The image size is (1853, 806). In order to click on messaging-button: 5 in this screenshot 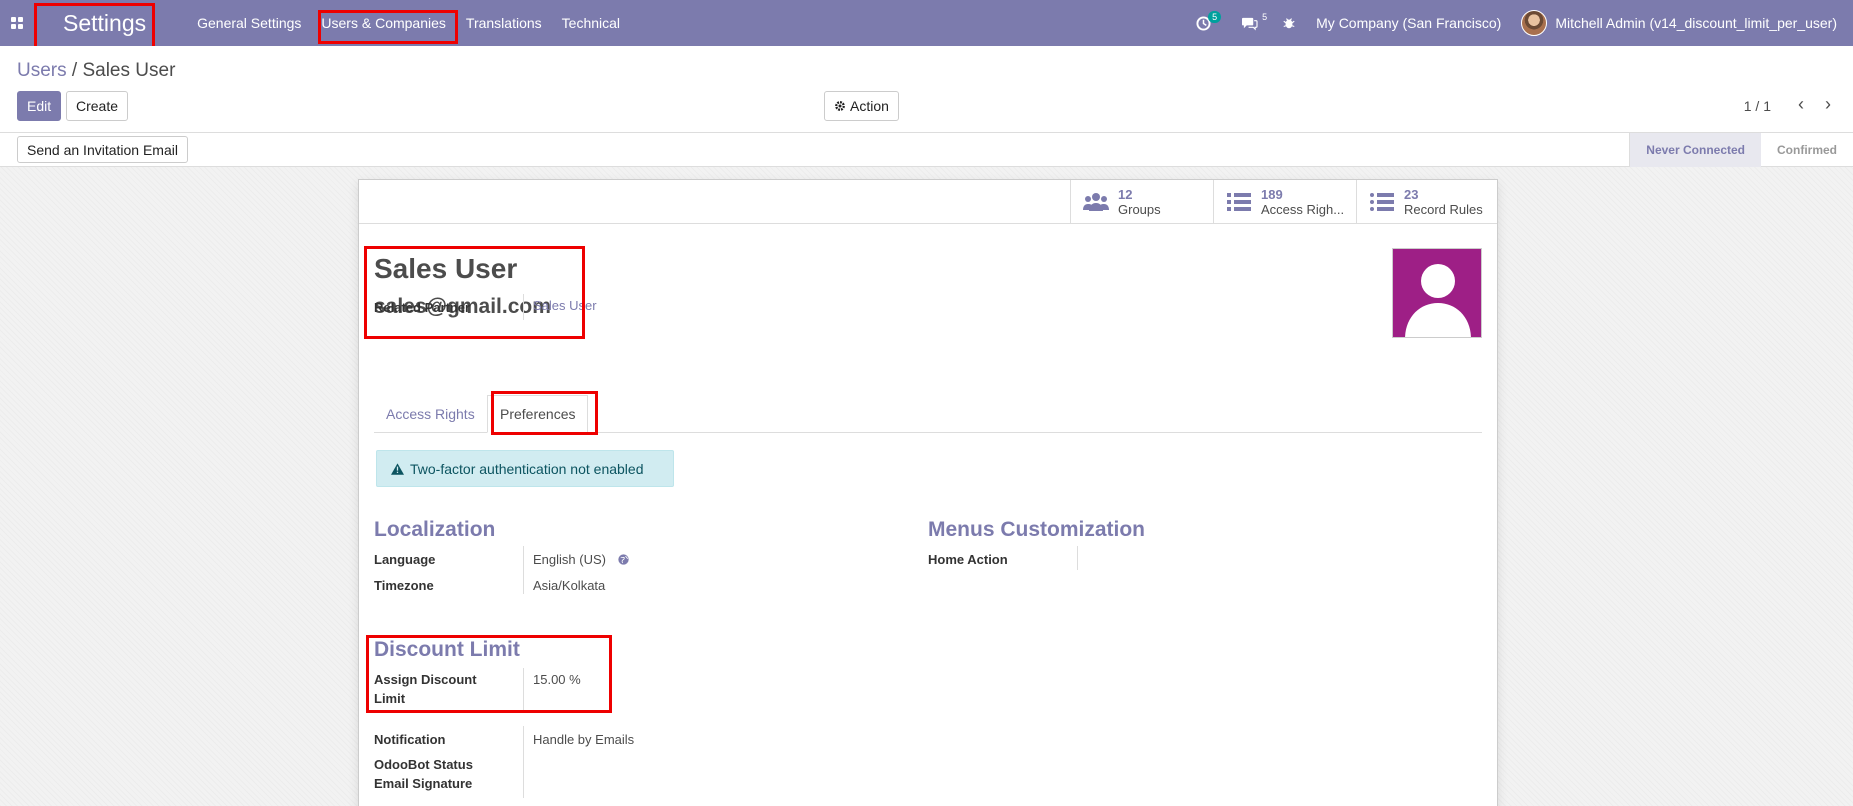, I will do `click(1249, 23)`.